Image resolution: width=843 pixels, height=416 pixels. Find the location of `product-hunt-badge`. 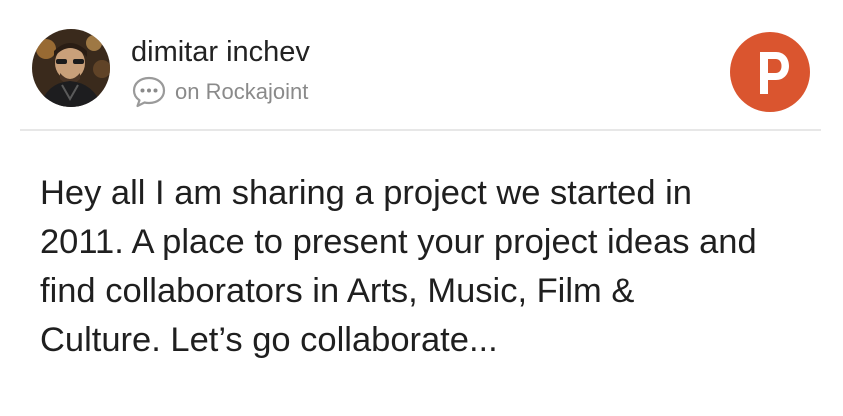

product-hunt-badge is located at coordinates (770, 72).